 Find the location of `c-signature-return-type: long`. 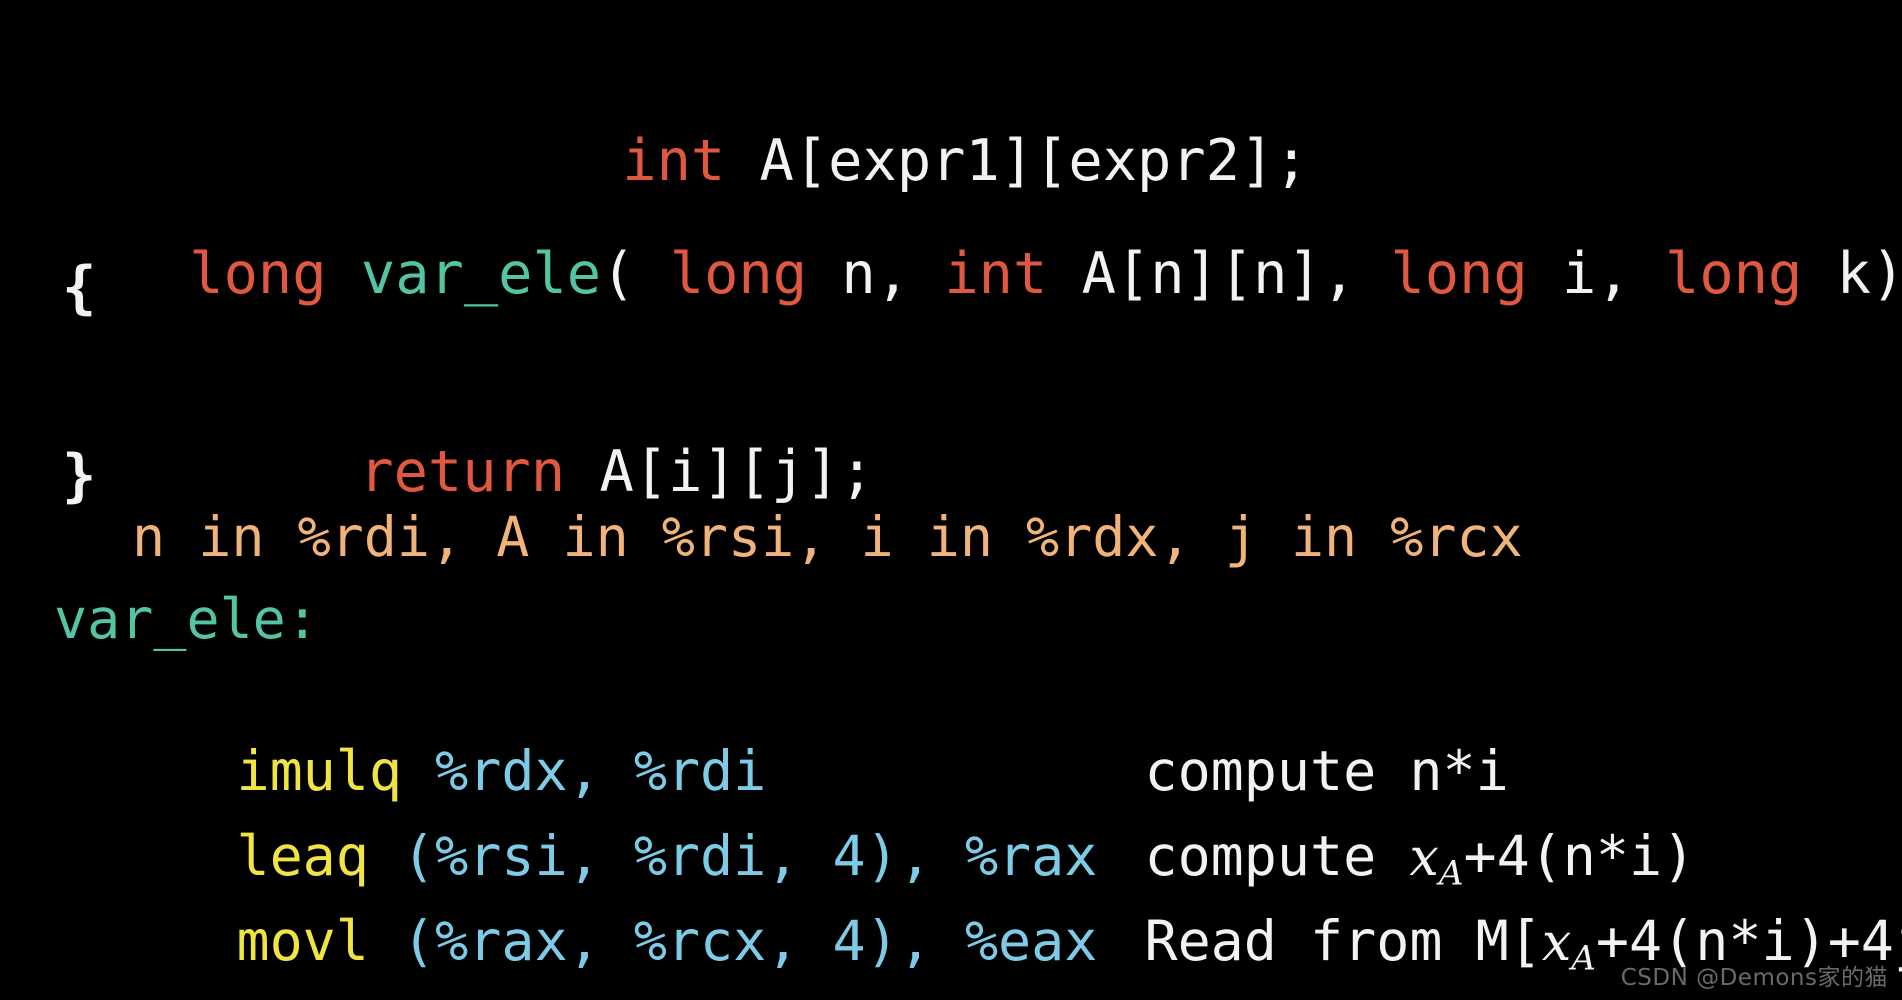

c-signature-return-type: long is located at coordinates (258, 274).